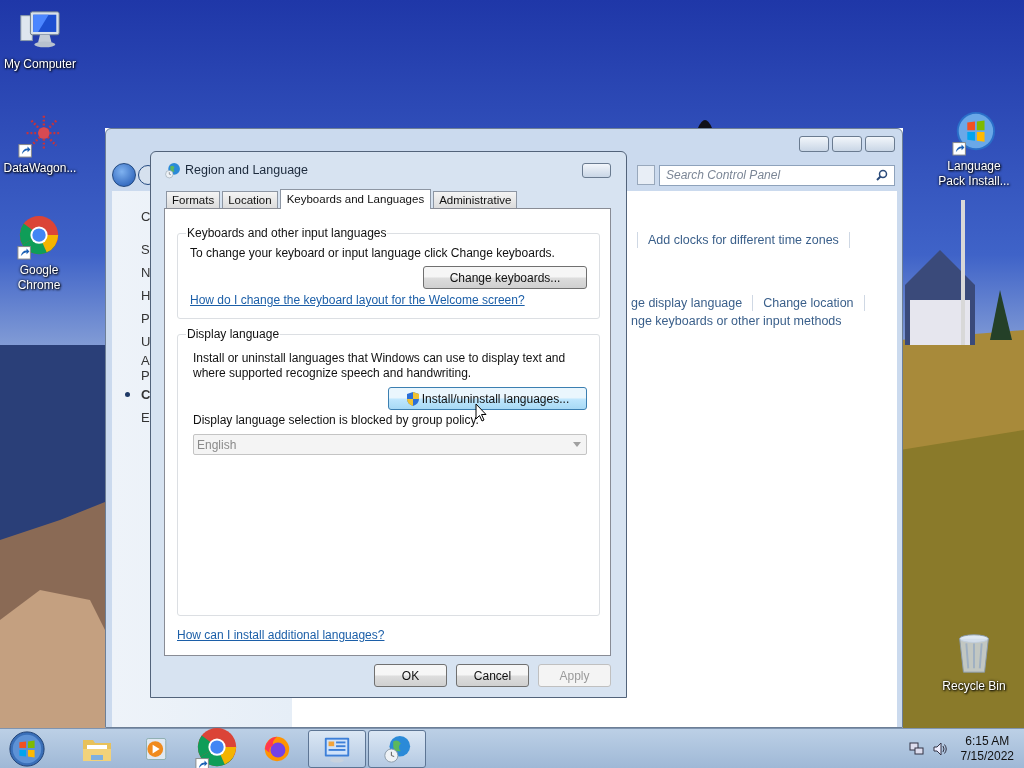 This screenshot has width=1024, height=768. What do you see at coordinates (357, 300) in the screenshot?
I see `help-link: How do I change the keyboard layout for the Welcome screen?` at bounding box center [357, 300].